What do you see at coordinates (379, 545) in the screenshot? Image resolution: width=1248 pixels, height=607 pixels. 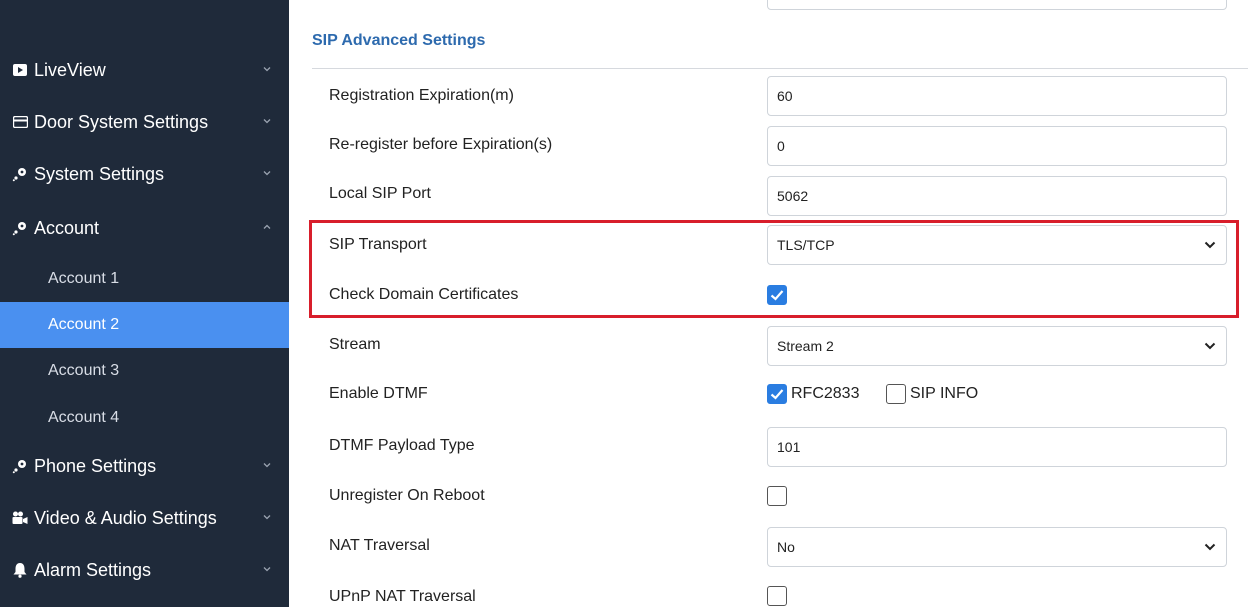 I see `nat-traversal-label: NAT Traversal` at bounding box center [379, 545].